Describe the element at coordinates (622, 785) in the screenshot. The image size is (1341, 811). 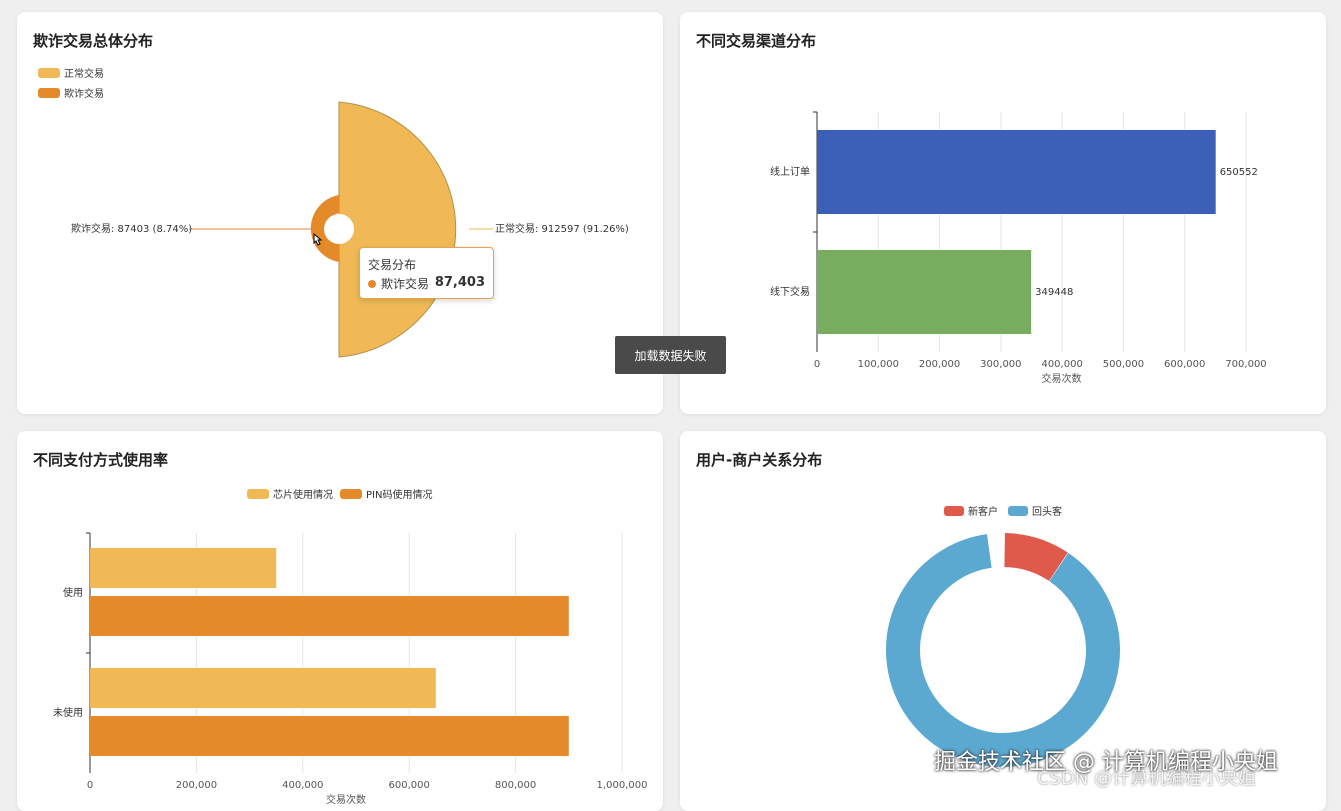
I see `x-tick-label: 1,000,000` at that location.